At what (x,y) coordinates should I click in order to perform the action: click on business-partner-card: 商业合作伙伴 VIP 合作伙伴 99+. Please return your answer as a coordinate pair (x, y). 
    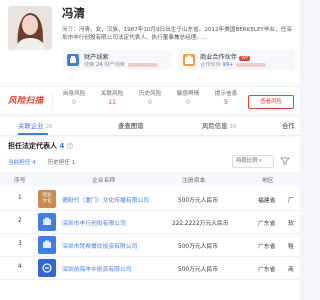
    Looking at the image, I should click on (236, 60).